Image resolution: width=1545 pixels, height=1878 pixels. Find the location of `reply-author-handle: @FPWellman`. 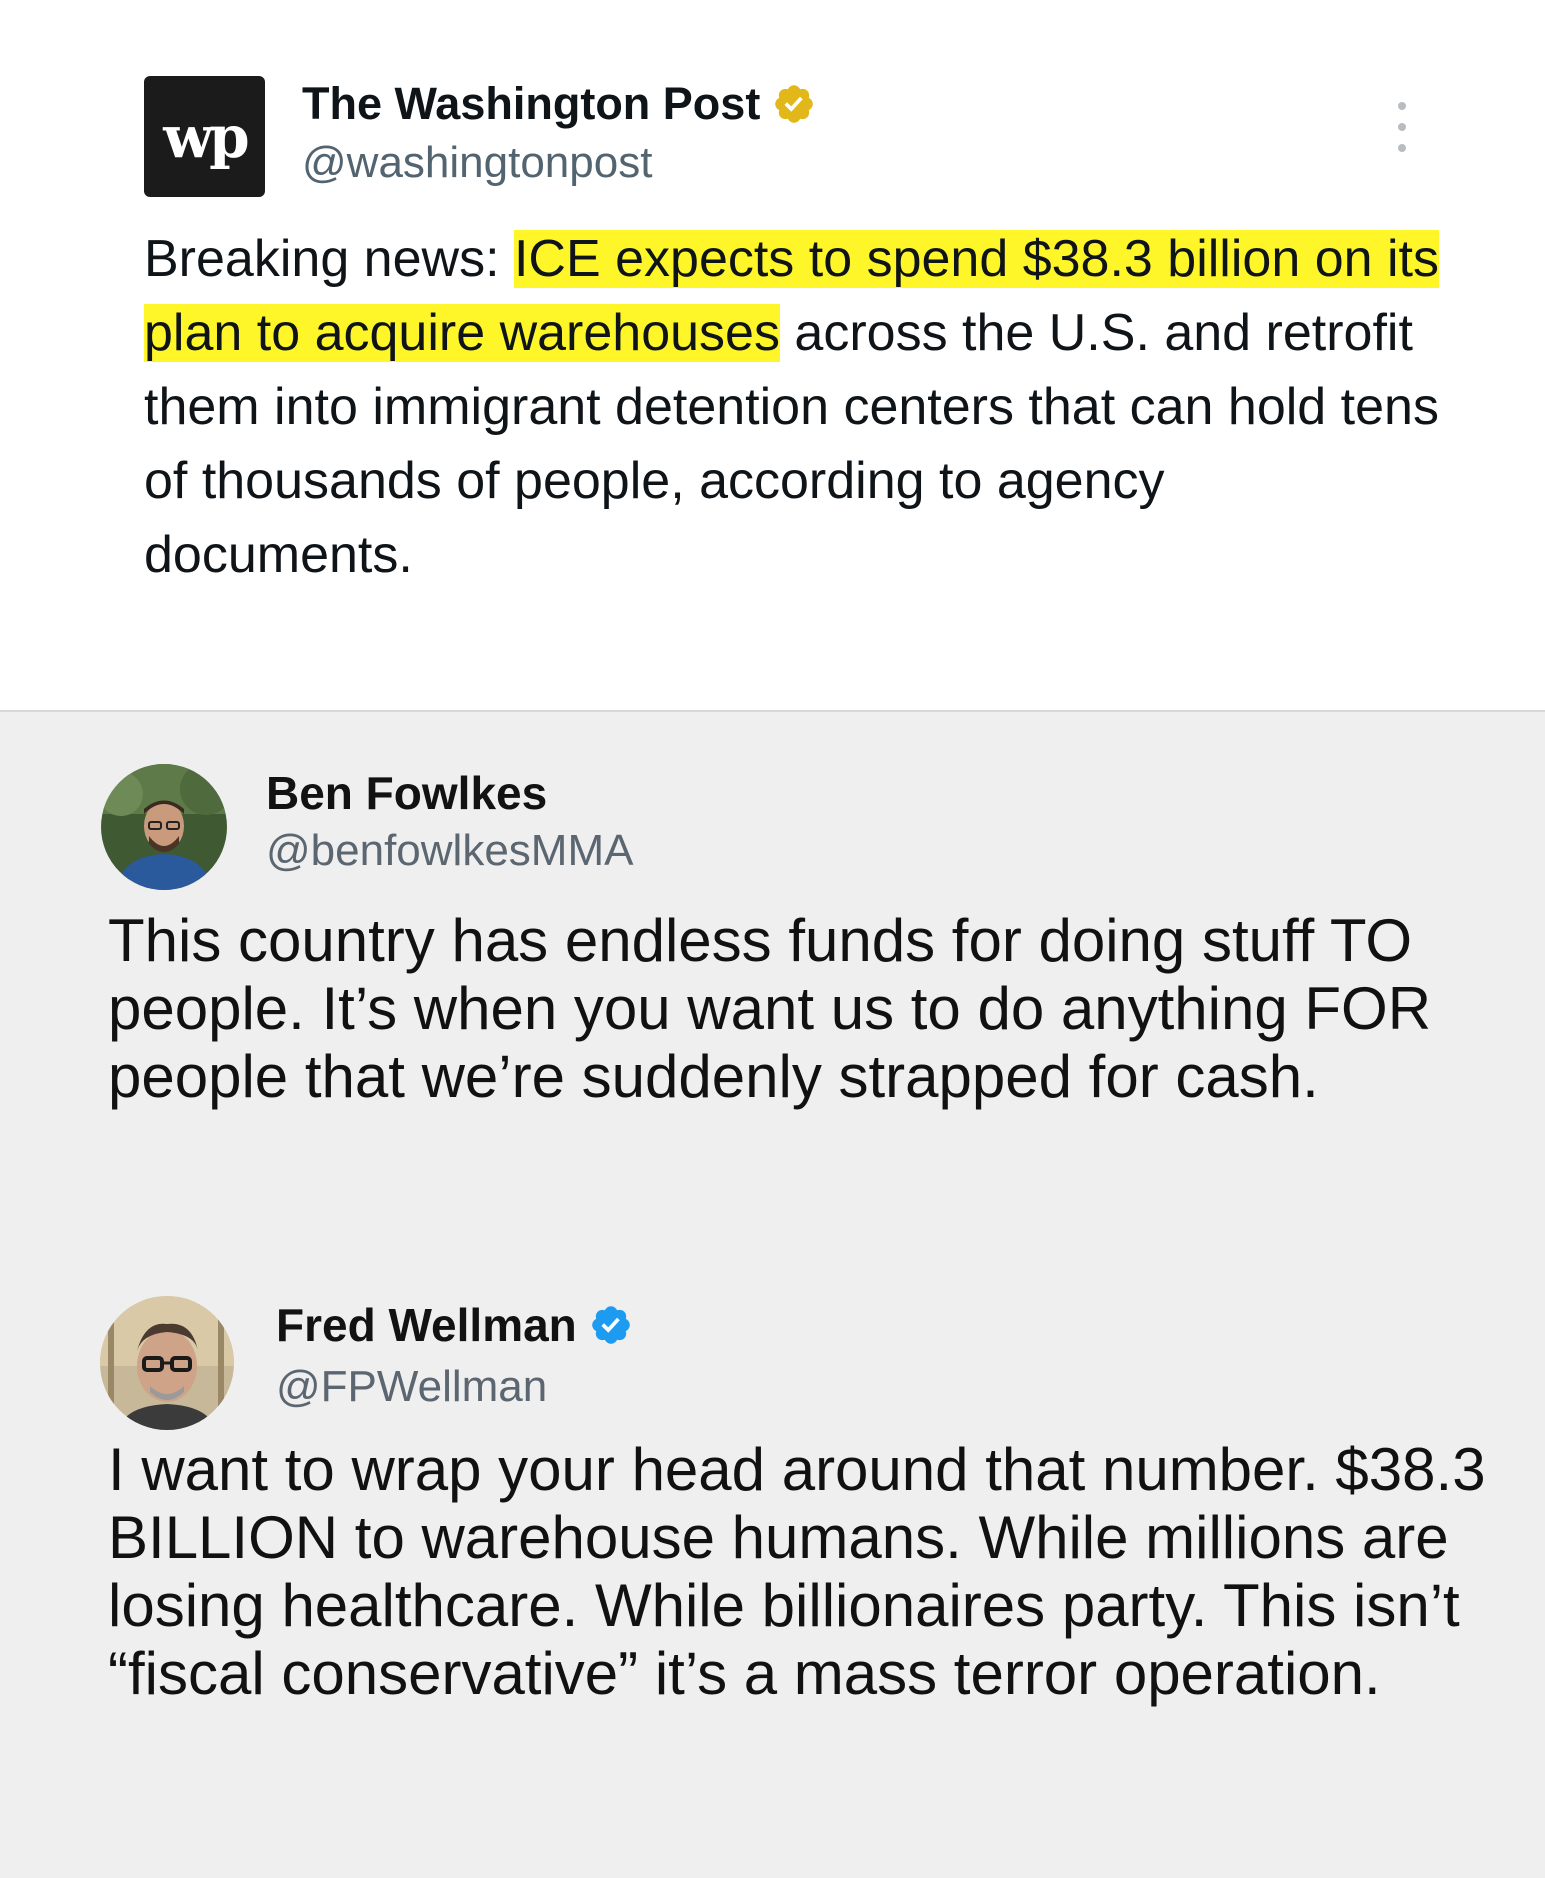

reply-author-handle: @FPWellman is located at coordinates (411, 1387).